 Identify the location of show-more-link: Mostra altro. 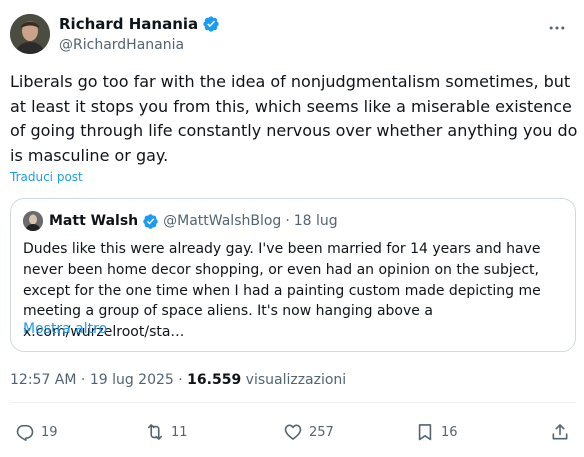
(65, 329).